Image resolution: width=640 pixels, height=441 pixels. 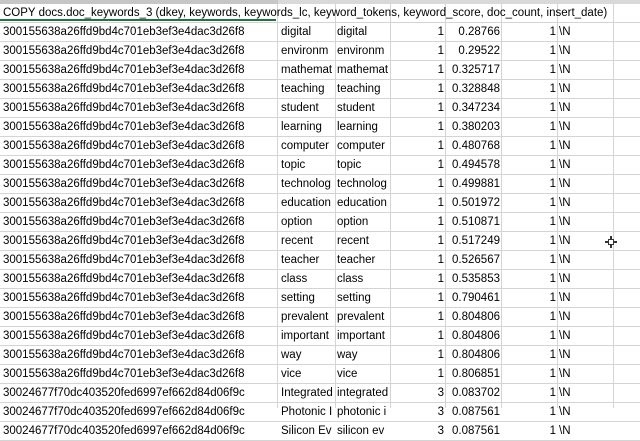 I want to click on cell-keyword-lc: silicon ev, so click(x=364, y=431).